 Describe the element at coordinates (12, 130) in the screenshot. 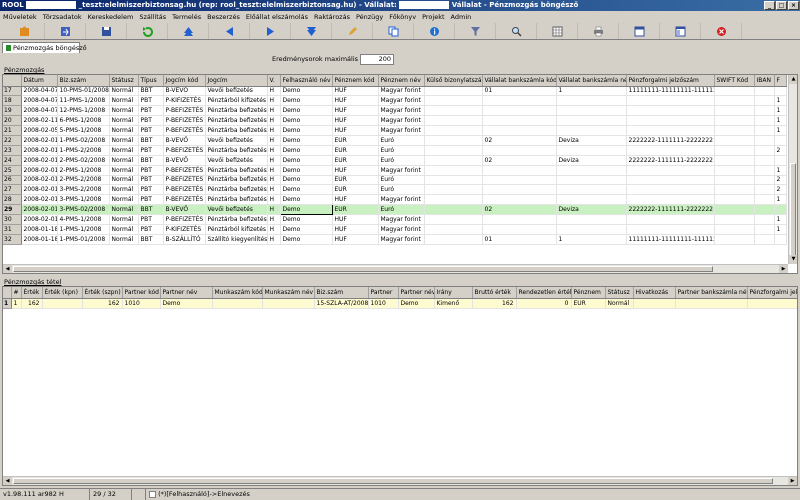

I see `row-number: 21` at that location.